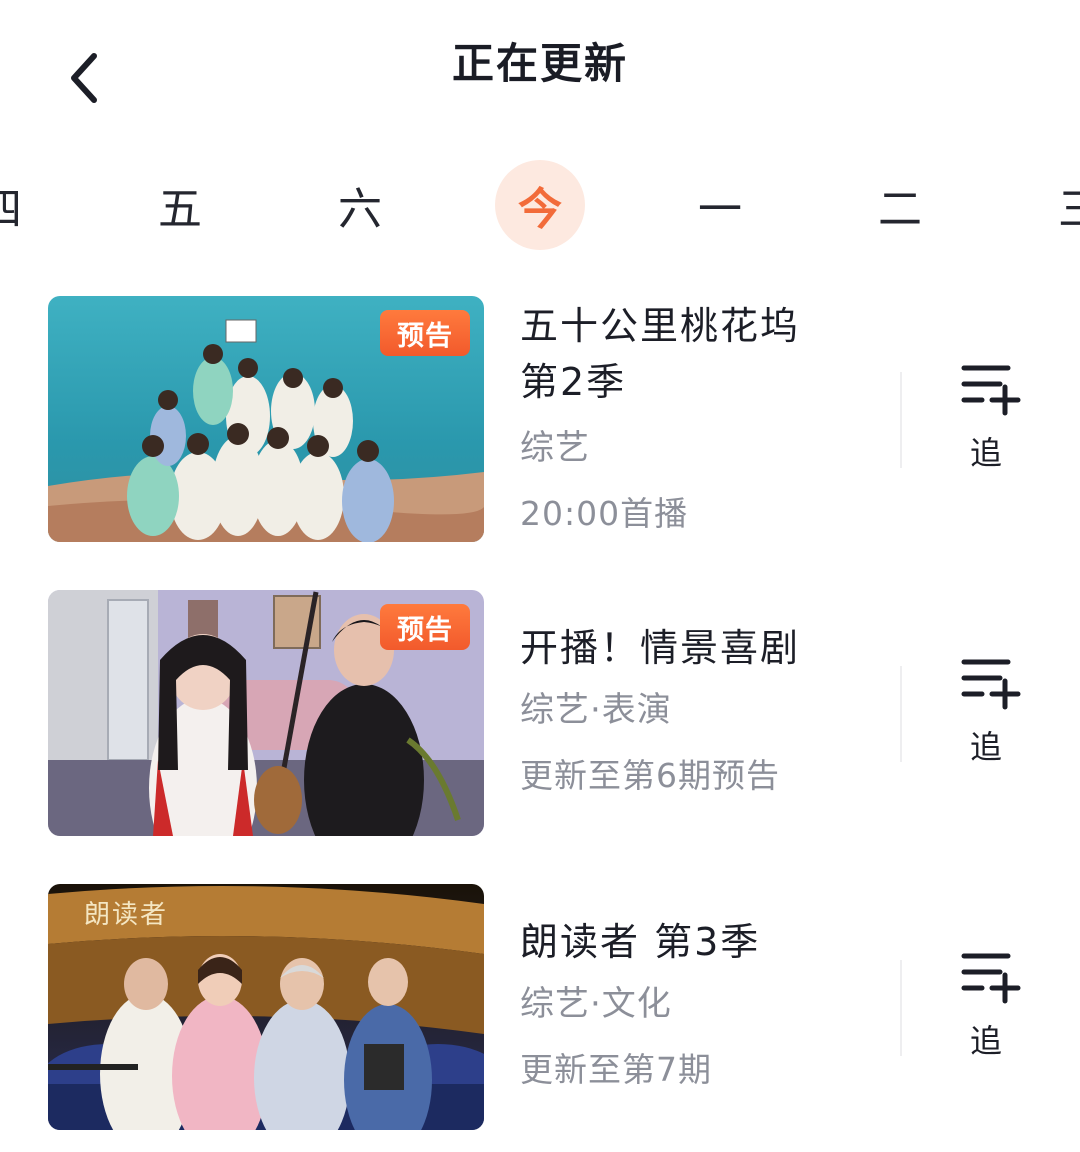 This screenshot has height=1152, width=1080. Describe the element at coordinates (616, 1069) in the screenshot. I see `show-status: 更新至第7期` at that location.